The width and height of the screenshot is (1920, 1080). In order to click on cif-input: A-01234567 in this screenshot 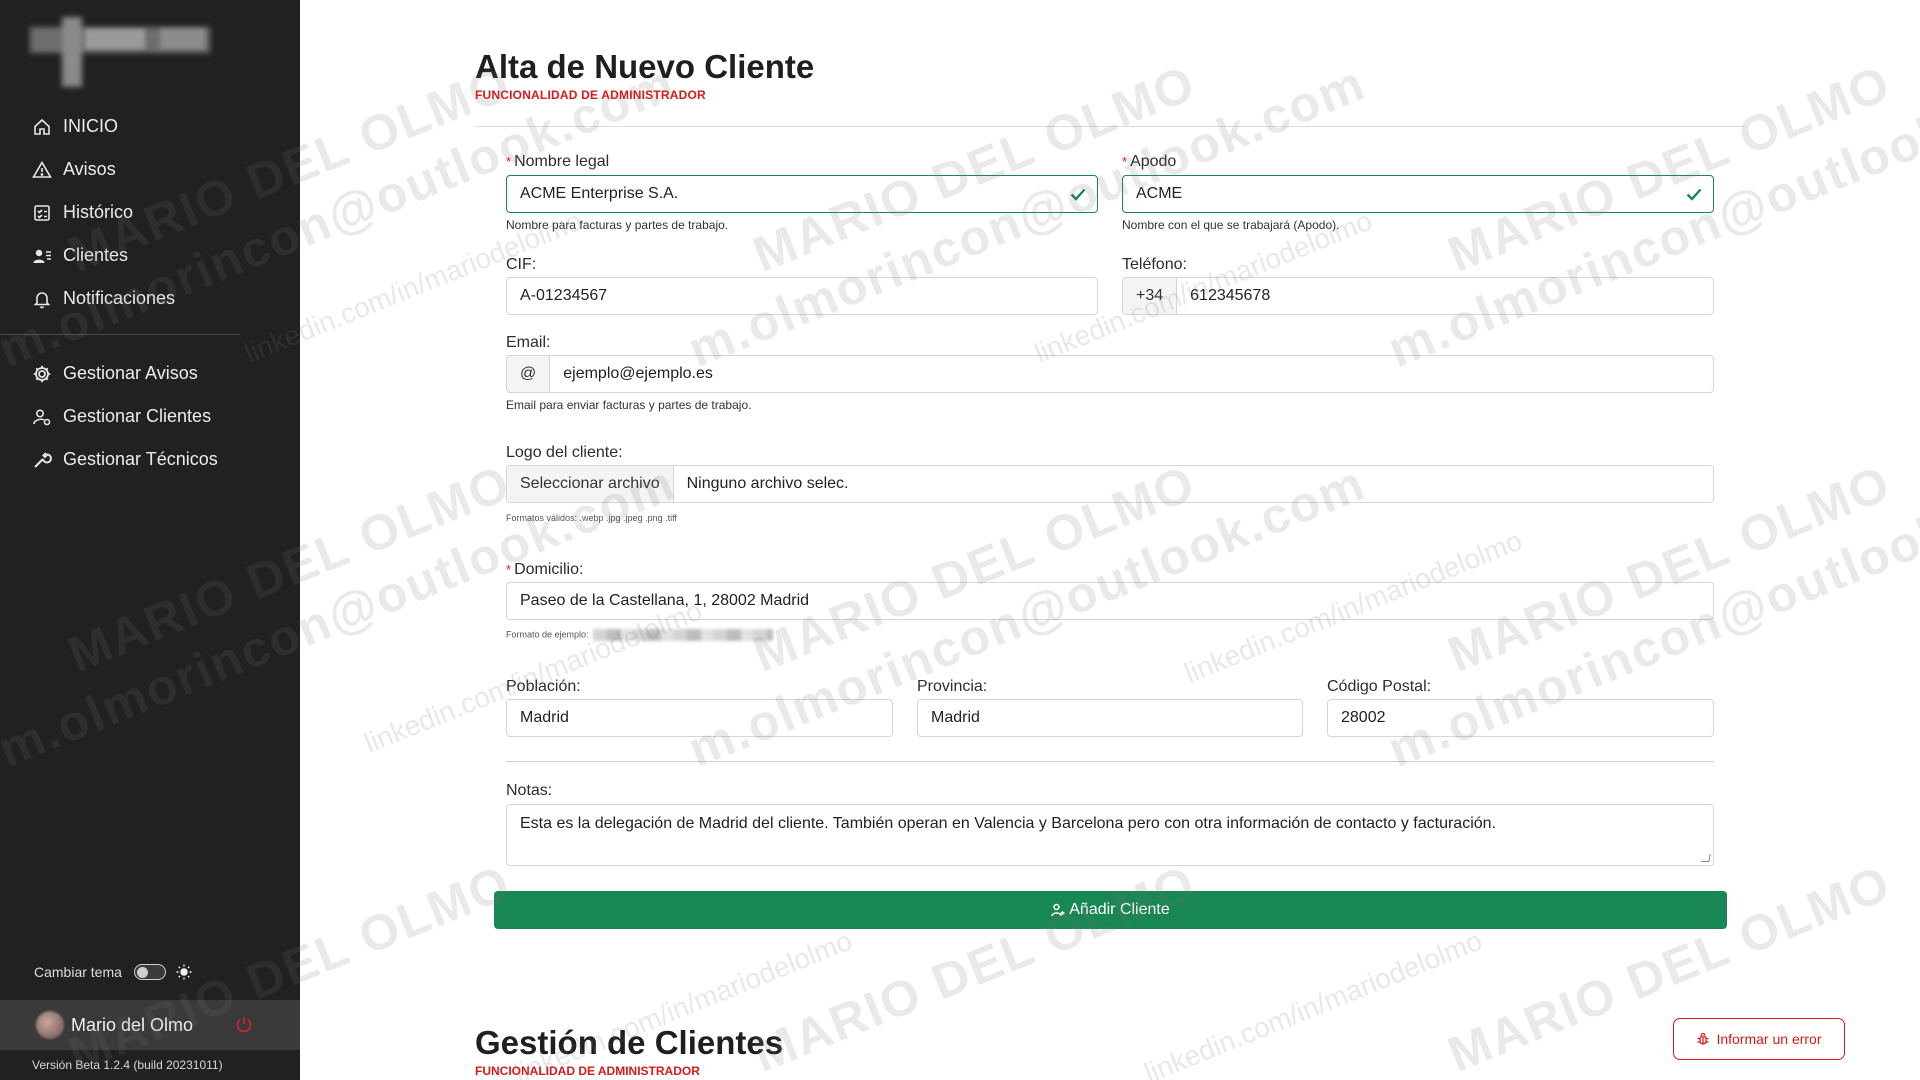, I will do `click(802, 296)`.